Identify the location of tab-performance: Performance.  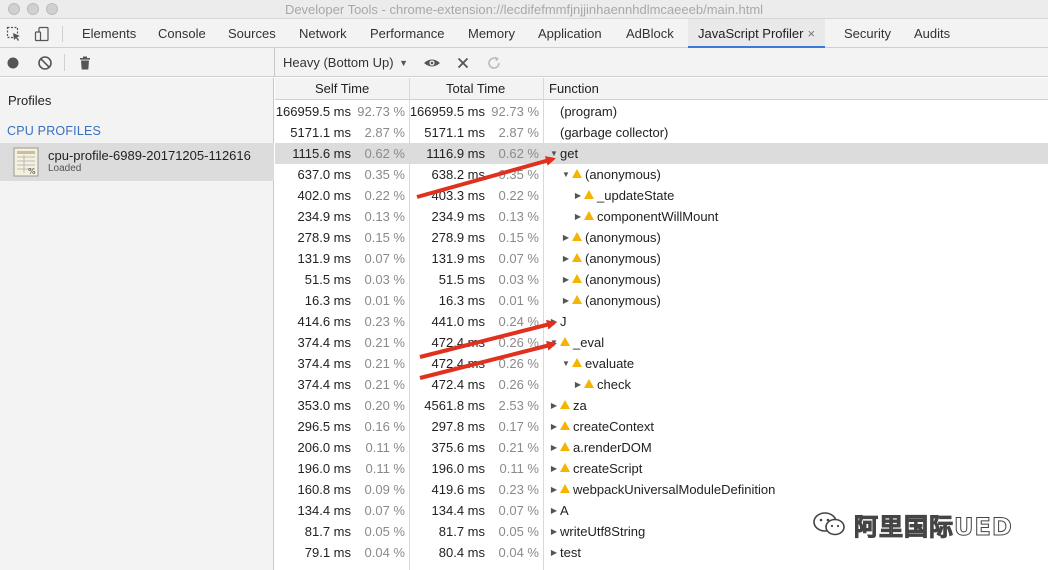
(407, 33).